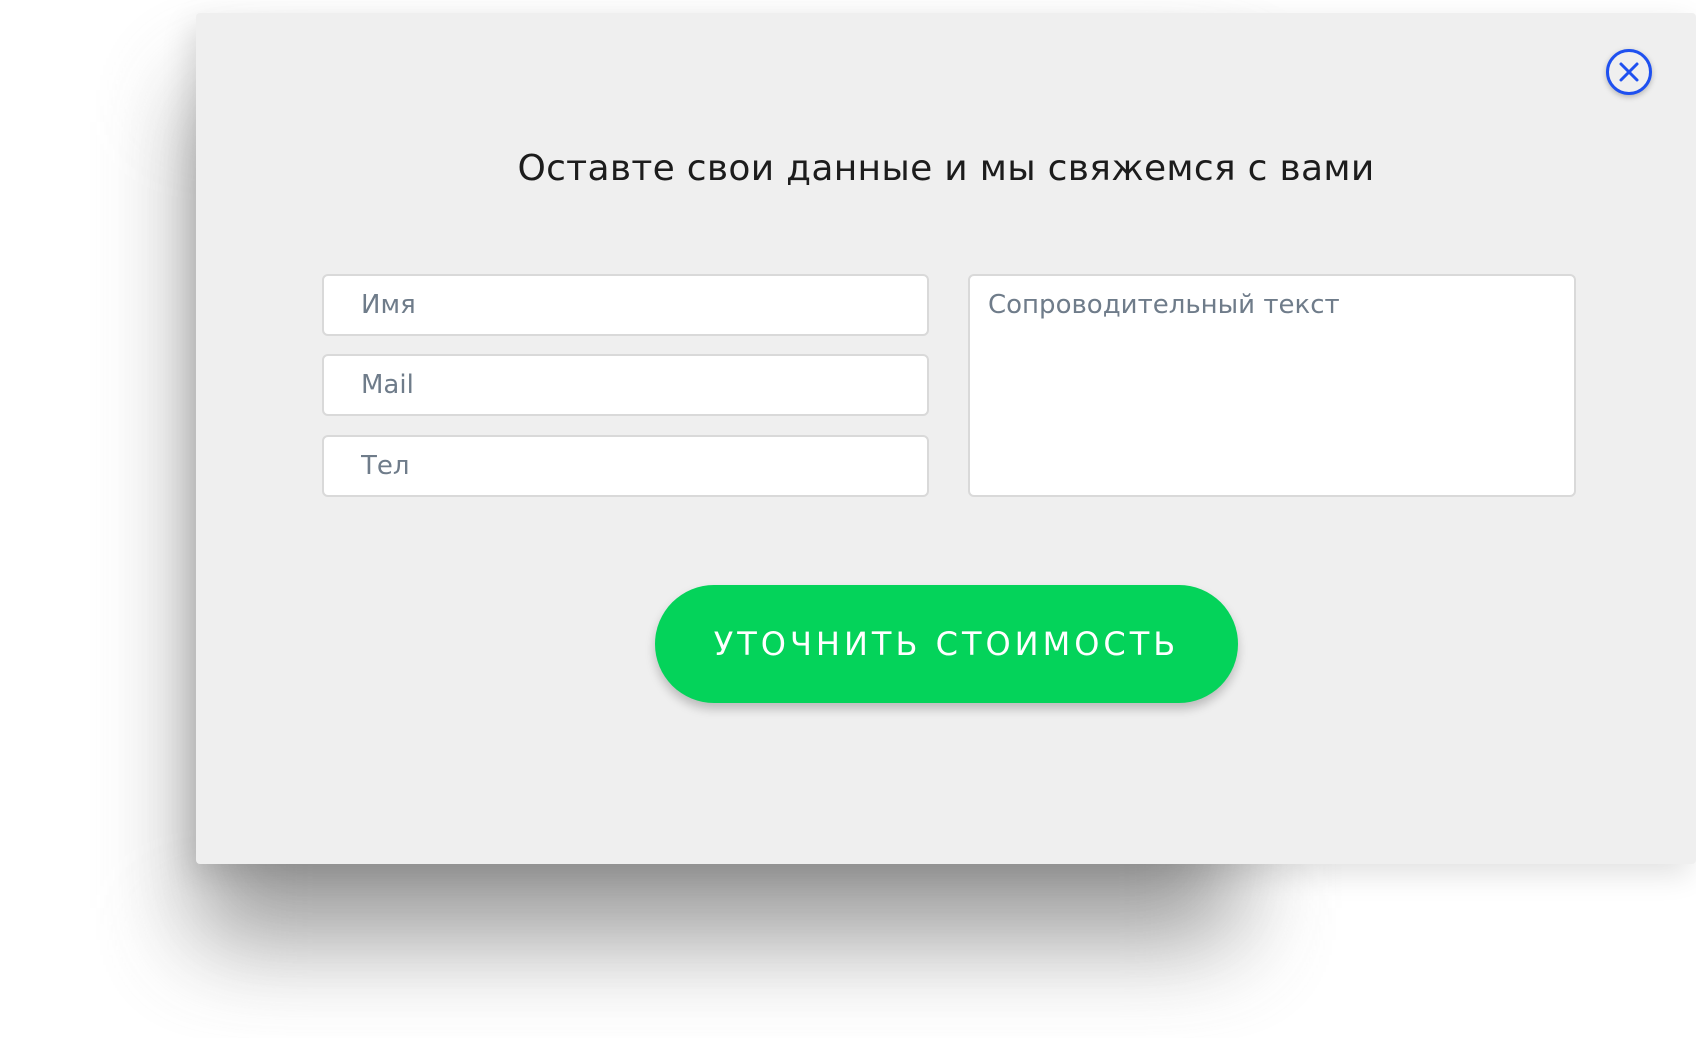  I want to click on phone-input, so click(625, 466).